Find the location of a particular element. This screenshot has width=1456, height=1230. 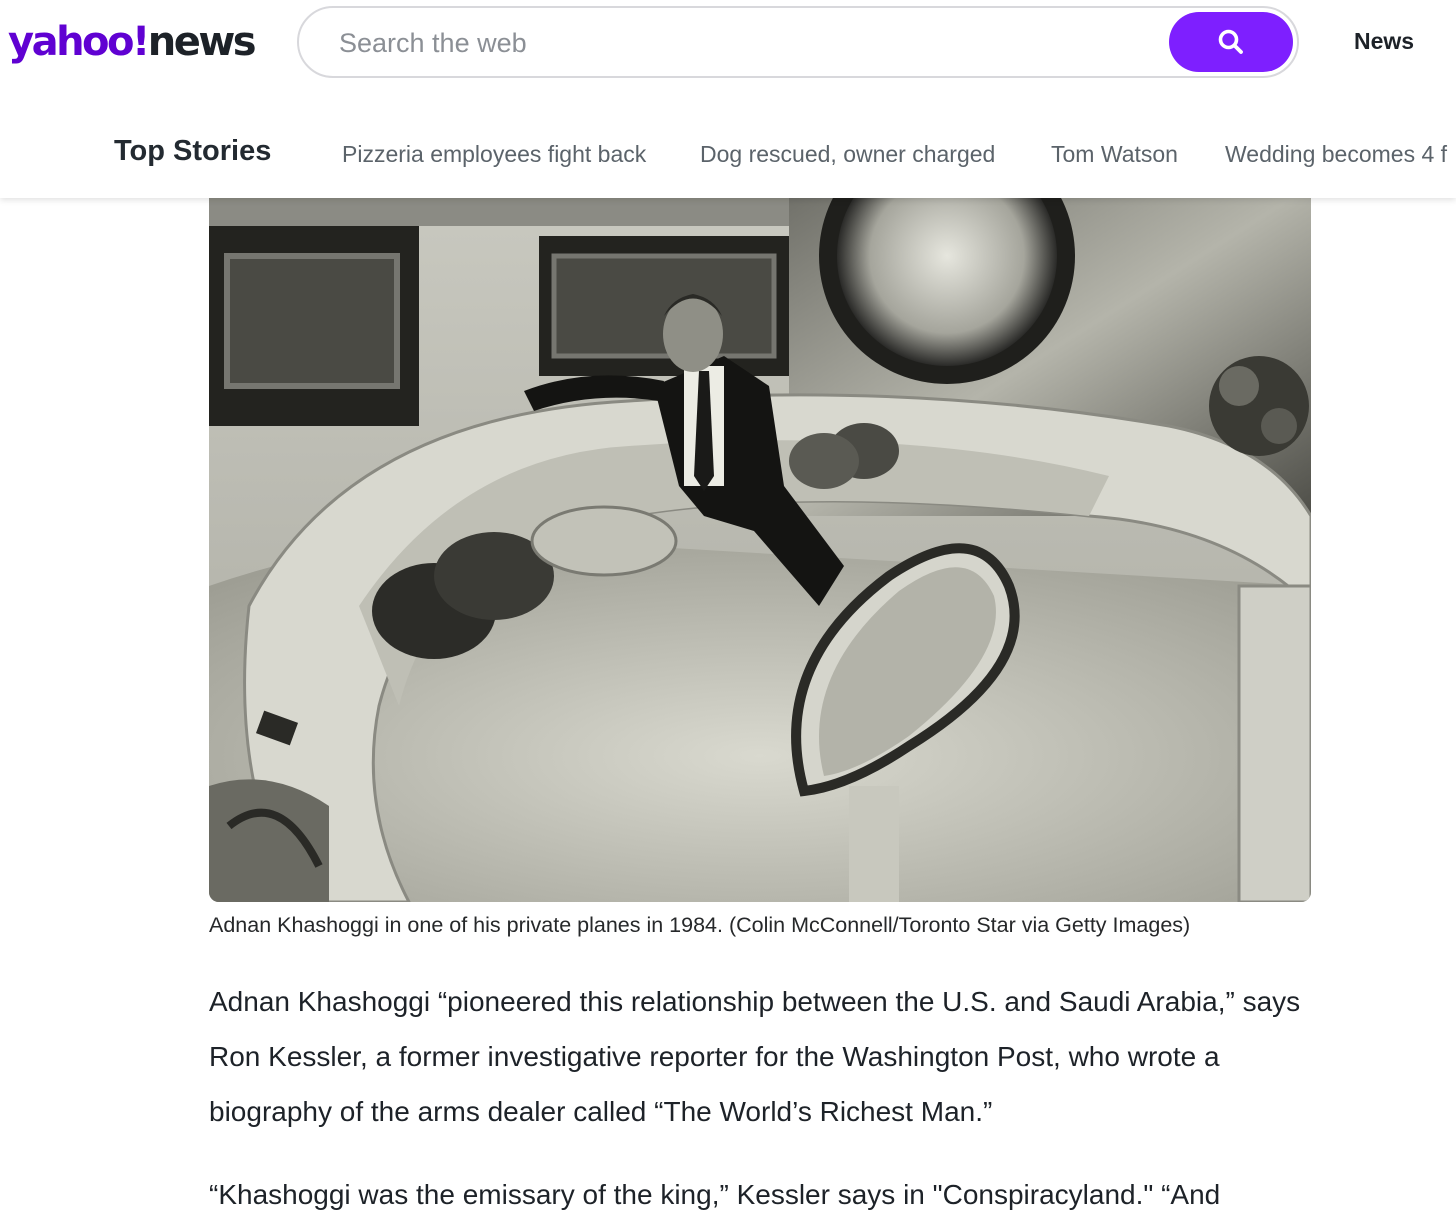

nav-link-news: News is located at coordinates (1384, 41).